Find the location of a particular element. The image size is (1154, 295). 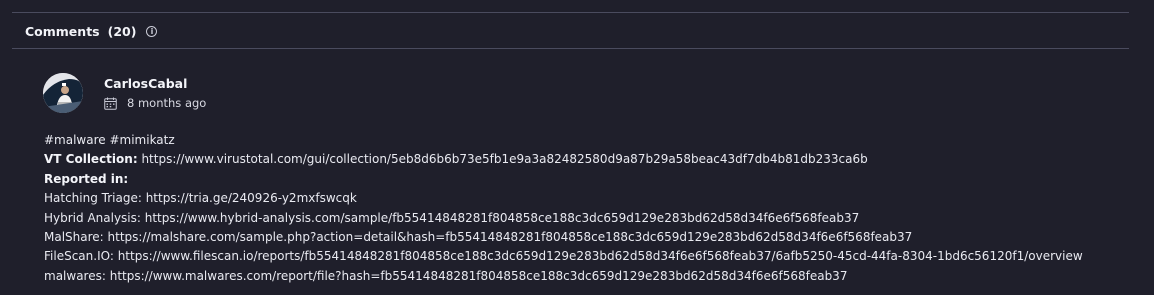

avatar is located at coordinates (63, 93).